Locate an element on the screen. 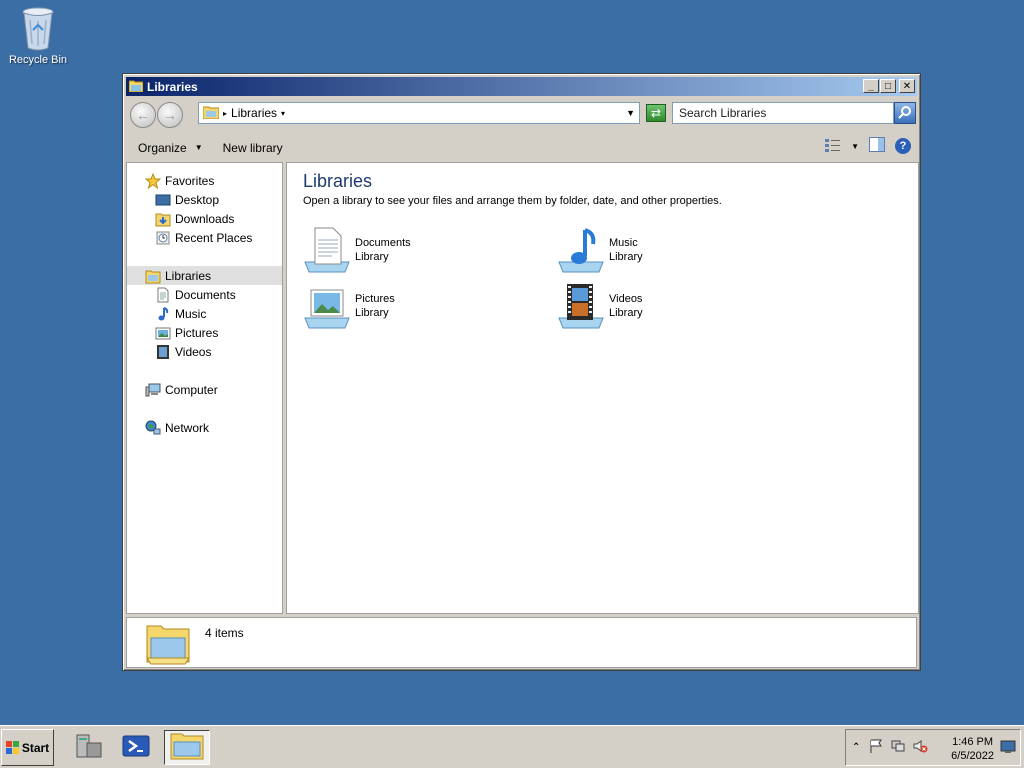 This screenshot has width=1024, height=768. back-arrow-icon: ← is located at coordinates (143, 115).